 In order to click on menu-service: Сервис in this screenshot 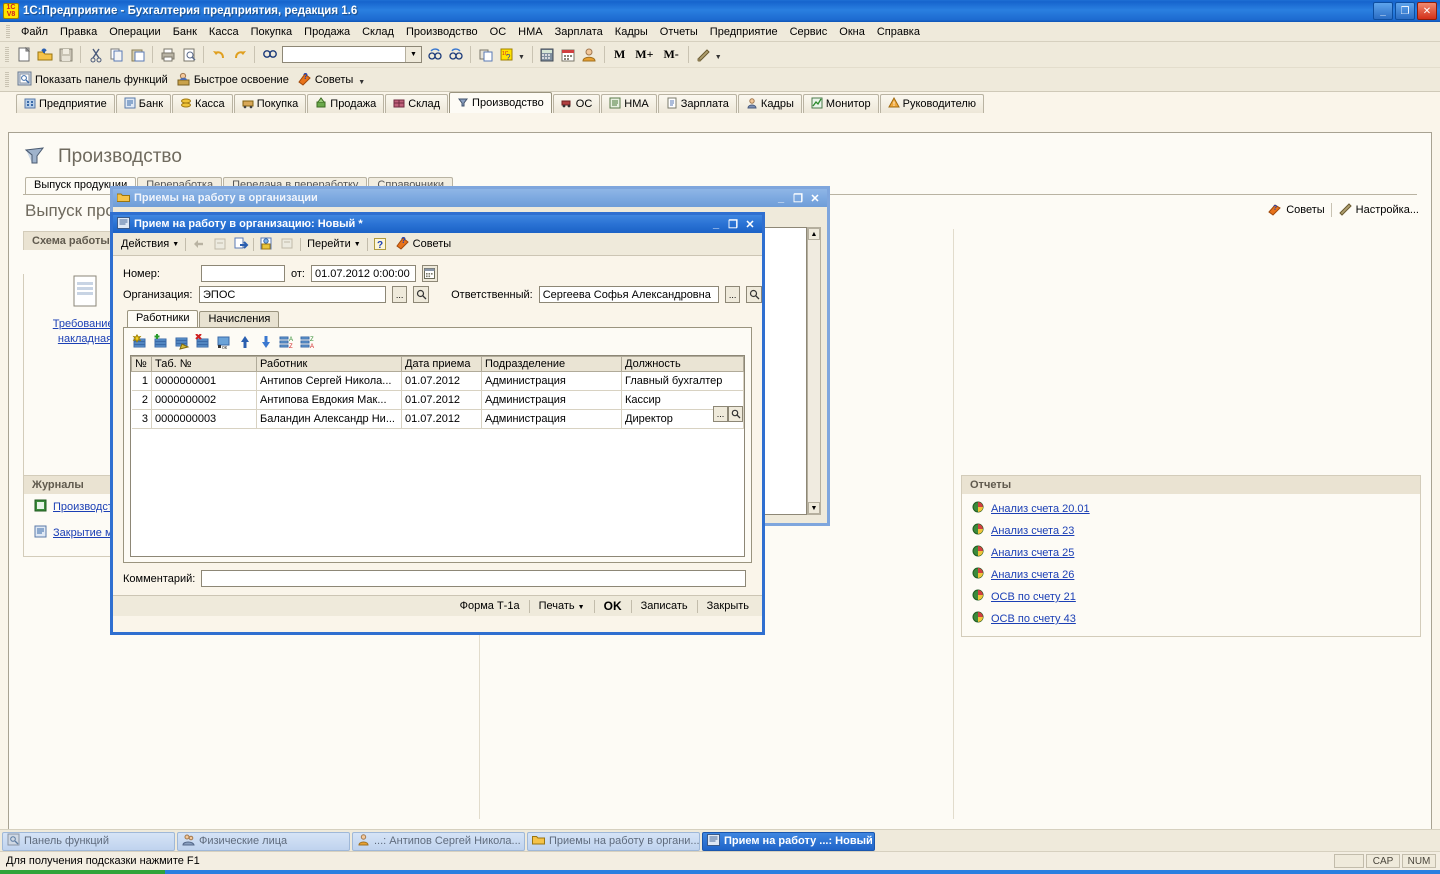, I will do `click(809, 32)`.